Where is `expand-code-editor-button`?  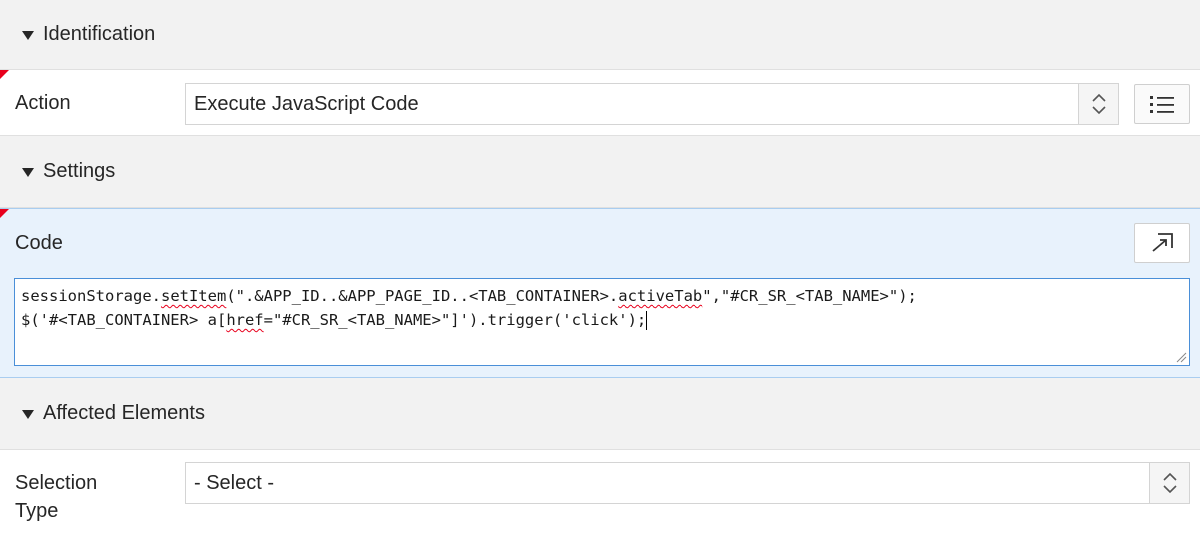
expand-code-editor-button is located at coordinates (1162, 243).